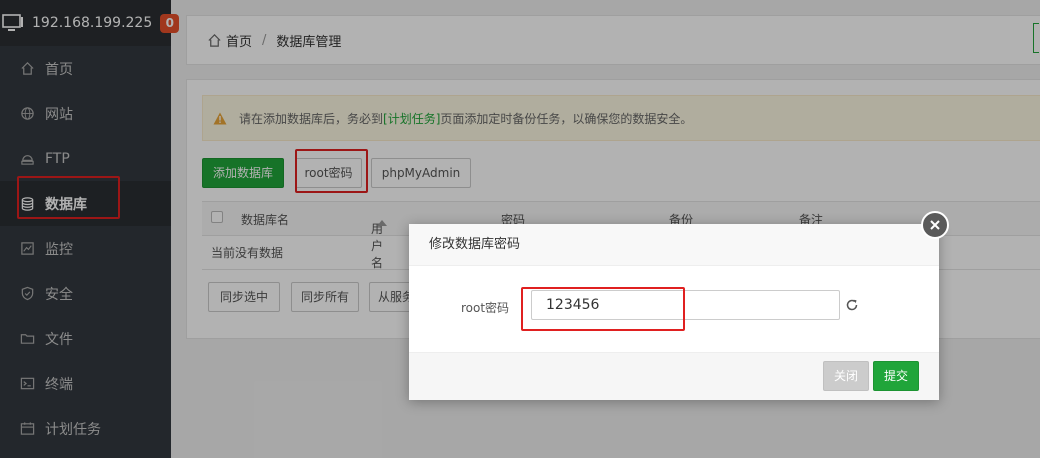  What do you see at coordinates (852, 305) in the screenshot?
I see `refresh-icon` at bounding box center [852, 305].